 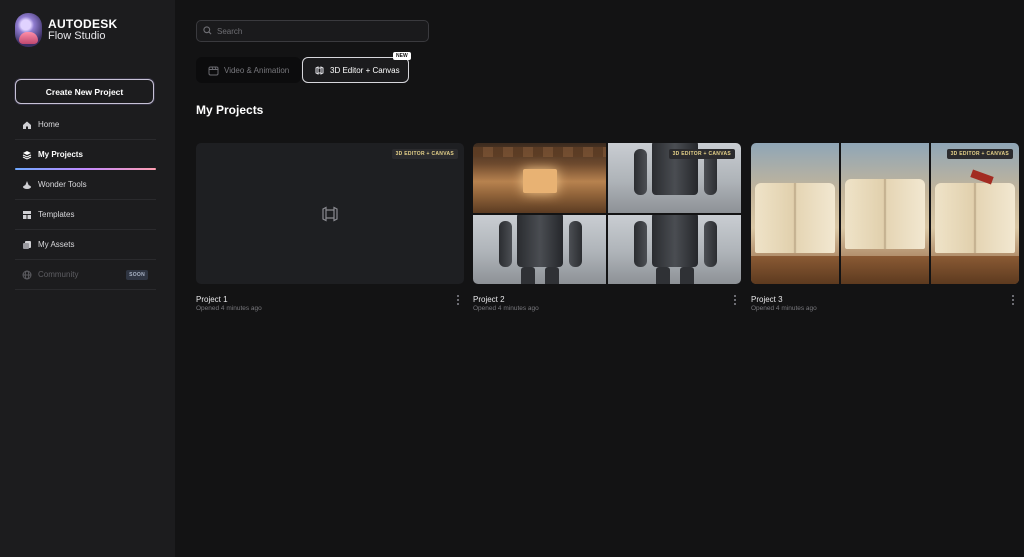 I want to click on create-new-project-button: Create New Project, so click(x=84, y=91).